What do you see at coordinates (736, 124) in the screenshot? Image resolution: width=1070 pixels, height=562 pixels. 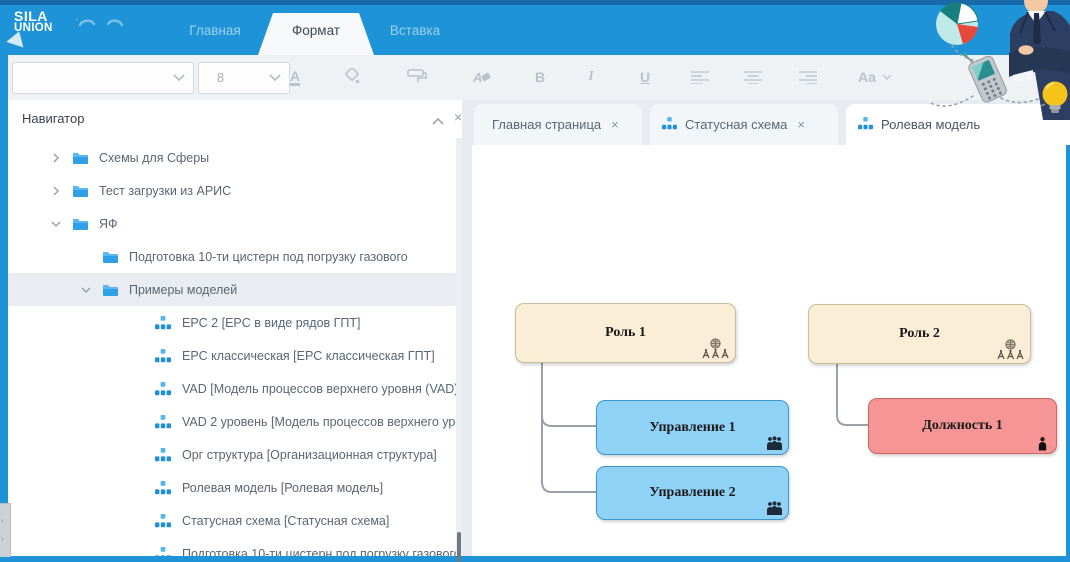 I see `doc-tab-label: Статусная схема` at bounding box center [736, 124].